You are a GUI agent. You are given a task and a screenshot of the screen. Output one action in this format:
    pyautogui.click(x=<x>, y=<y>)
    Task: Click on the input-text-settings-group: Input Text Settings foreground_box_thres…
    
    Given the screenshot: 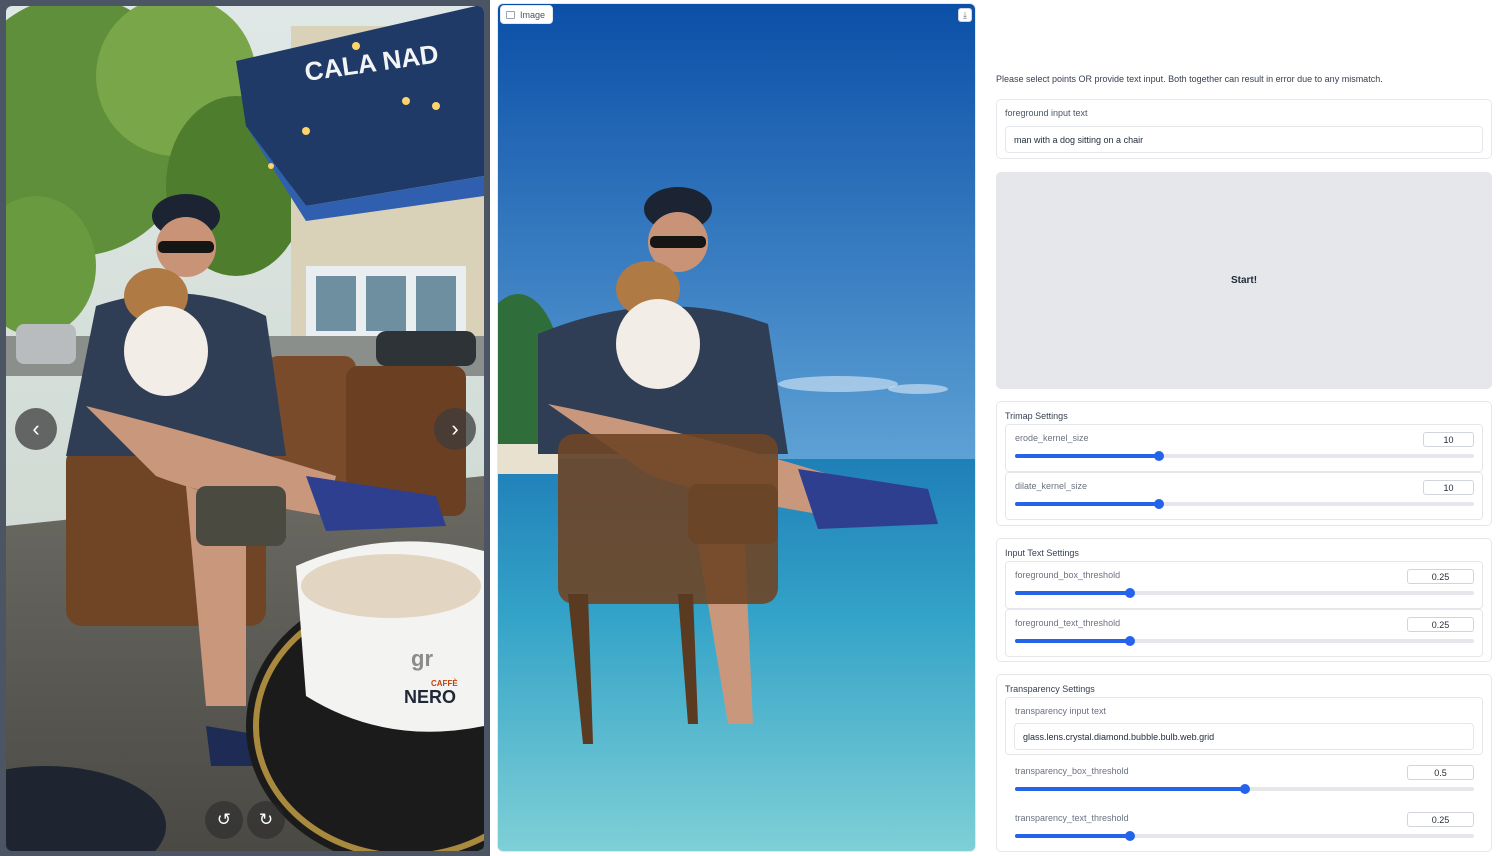 What is the action you would take?
    pyautogui.click(x=1244, y=600)
    